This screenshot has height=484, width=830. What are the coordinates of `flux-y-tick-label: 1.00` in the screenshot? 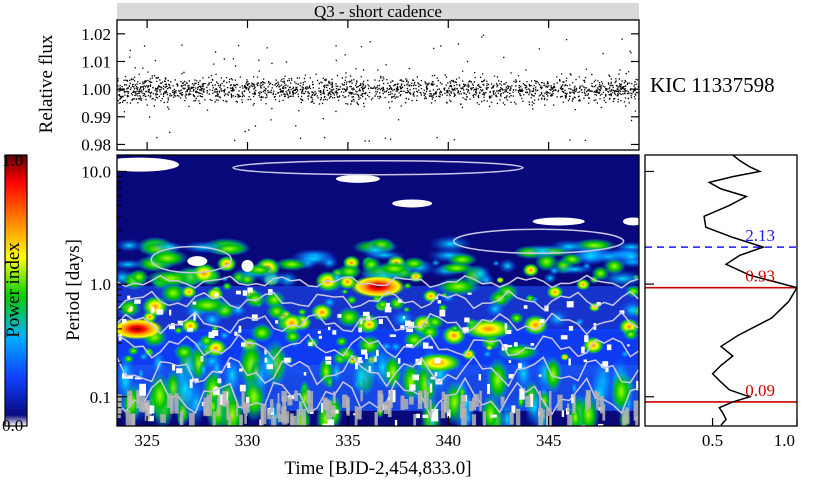 It's located at (96, 89).